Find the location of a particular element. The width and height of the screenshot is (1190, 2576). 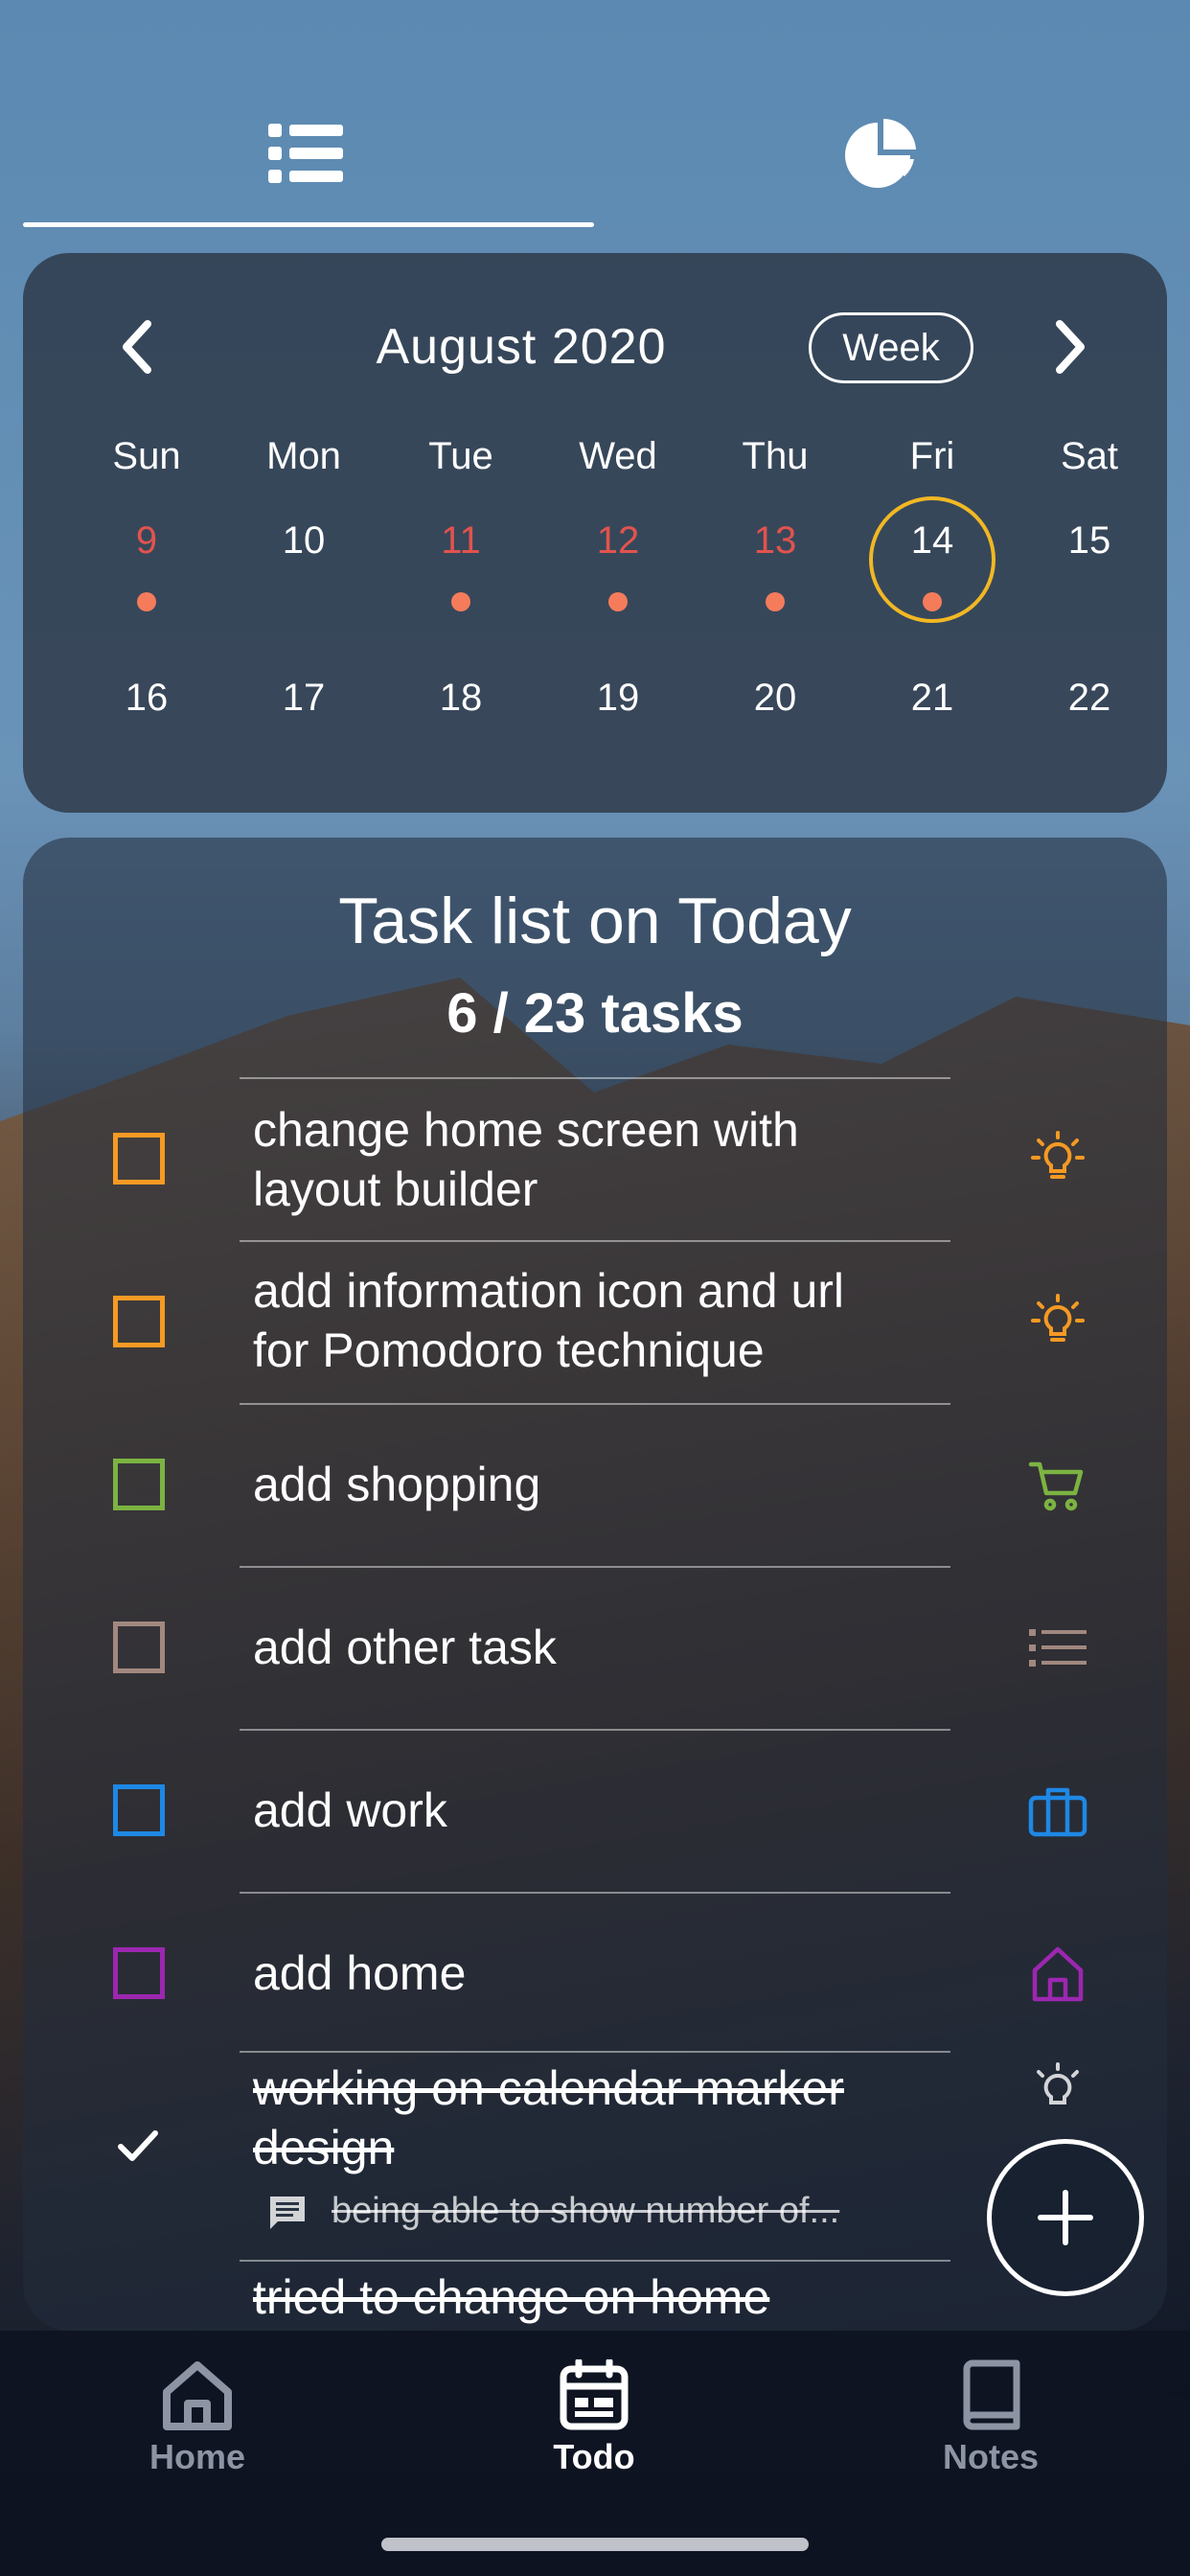

calendar-day: 11 is located at coordinates (460, 553).